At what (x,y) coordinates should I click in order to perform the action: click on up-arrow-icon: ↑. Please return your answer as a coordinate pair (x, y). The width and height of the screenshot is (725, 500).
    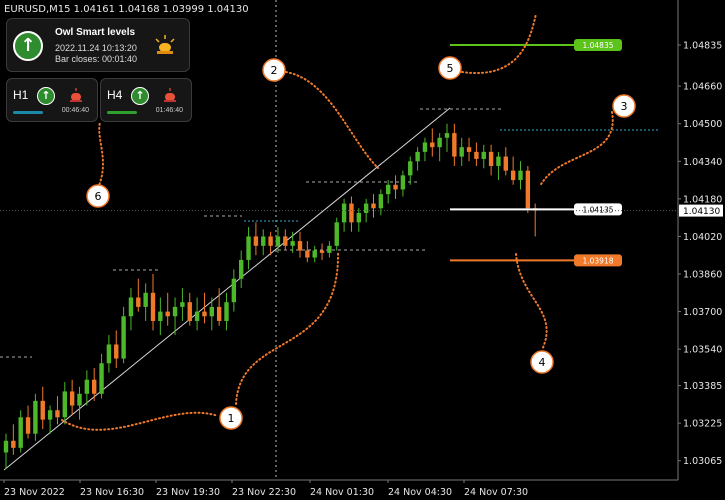
    Looking at the image, I should click on (140, 96).